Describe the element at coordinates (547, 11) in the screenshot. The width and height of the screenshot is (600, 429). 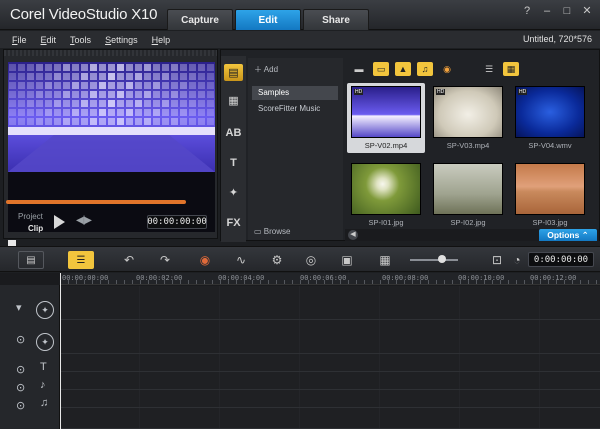
I see `minimize-icon: –` at that location.